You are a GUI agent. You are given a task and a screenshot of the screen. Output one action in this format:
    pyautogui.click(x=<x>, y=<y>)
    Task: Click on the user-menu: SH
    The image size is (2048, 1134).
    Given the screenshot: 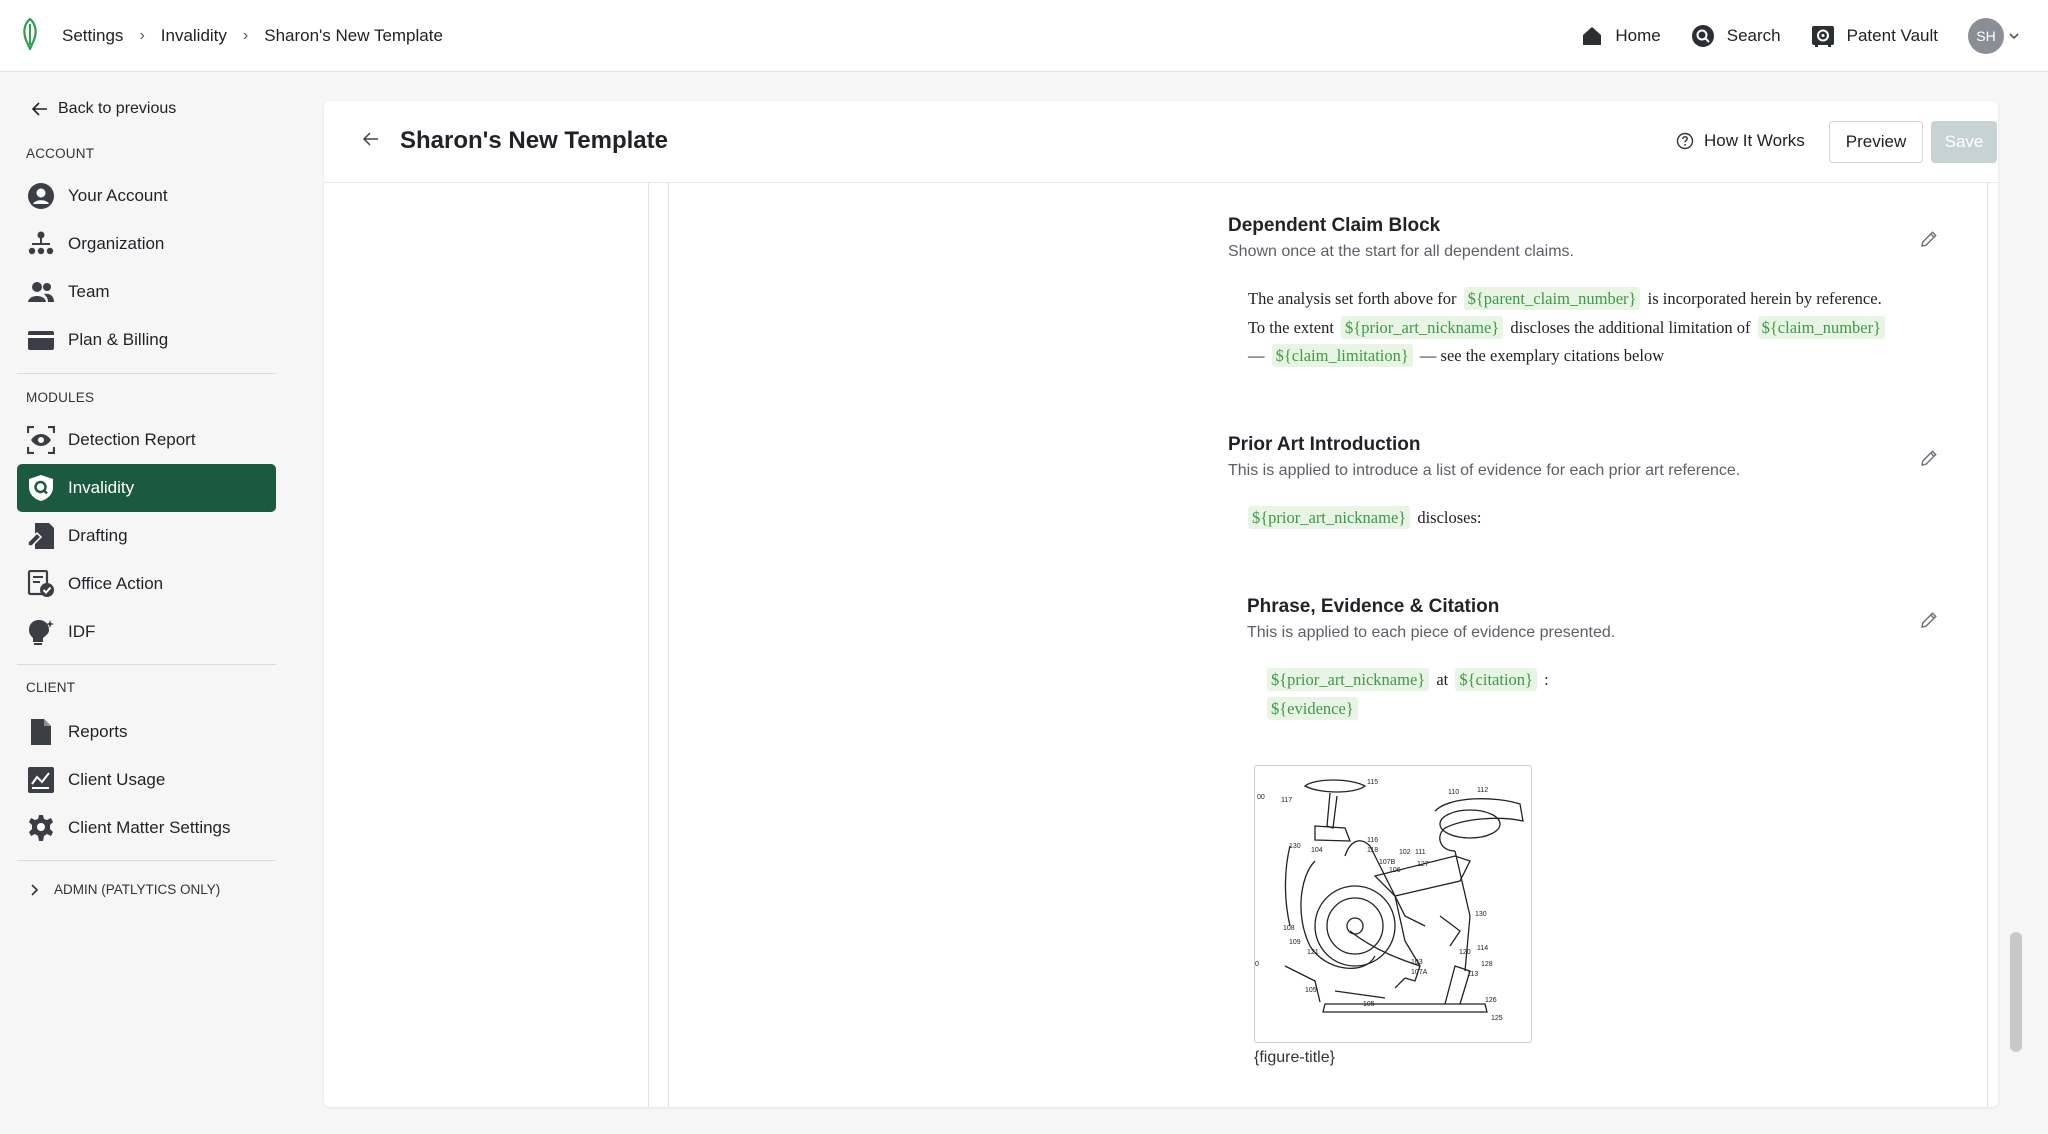 What is the action you would take?
    pyautogui.click(x=1994, y=36)
    